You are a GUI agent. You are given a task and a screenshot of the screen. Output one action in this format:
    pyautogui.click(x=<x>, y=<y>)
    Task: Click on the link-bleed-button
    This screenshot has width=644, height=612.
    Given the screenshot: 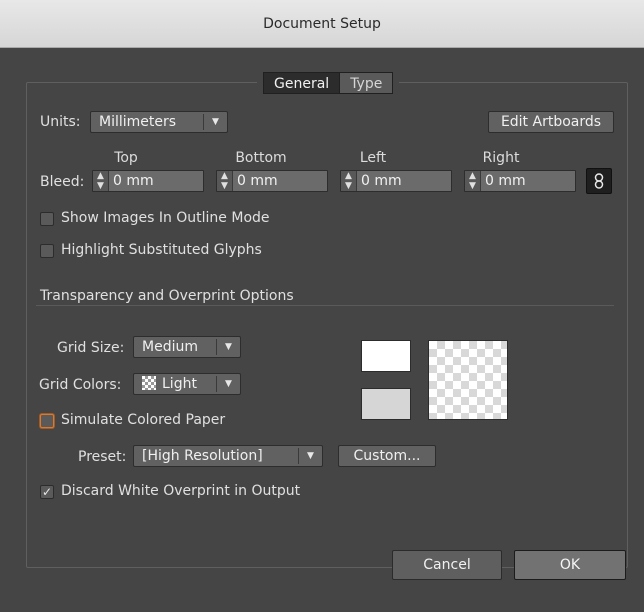 What is the action you would take?
    pyautogui.click(x=599, y=181)
    